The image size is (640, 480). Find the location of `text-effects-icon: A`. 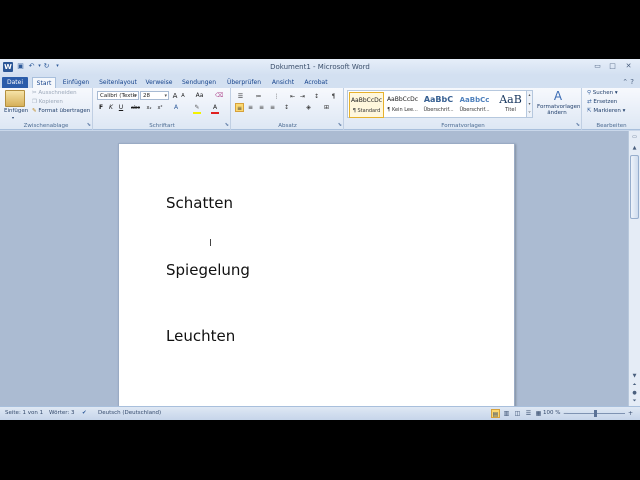

text-effects-icon: A is located at coordinates (176, 108).